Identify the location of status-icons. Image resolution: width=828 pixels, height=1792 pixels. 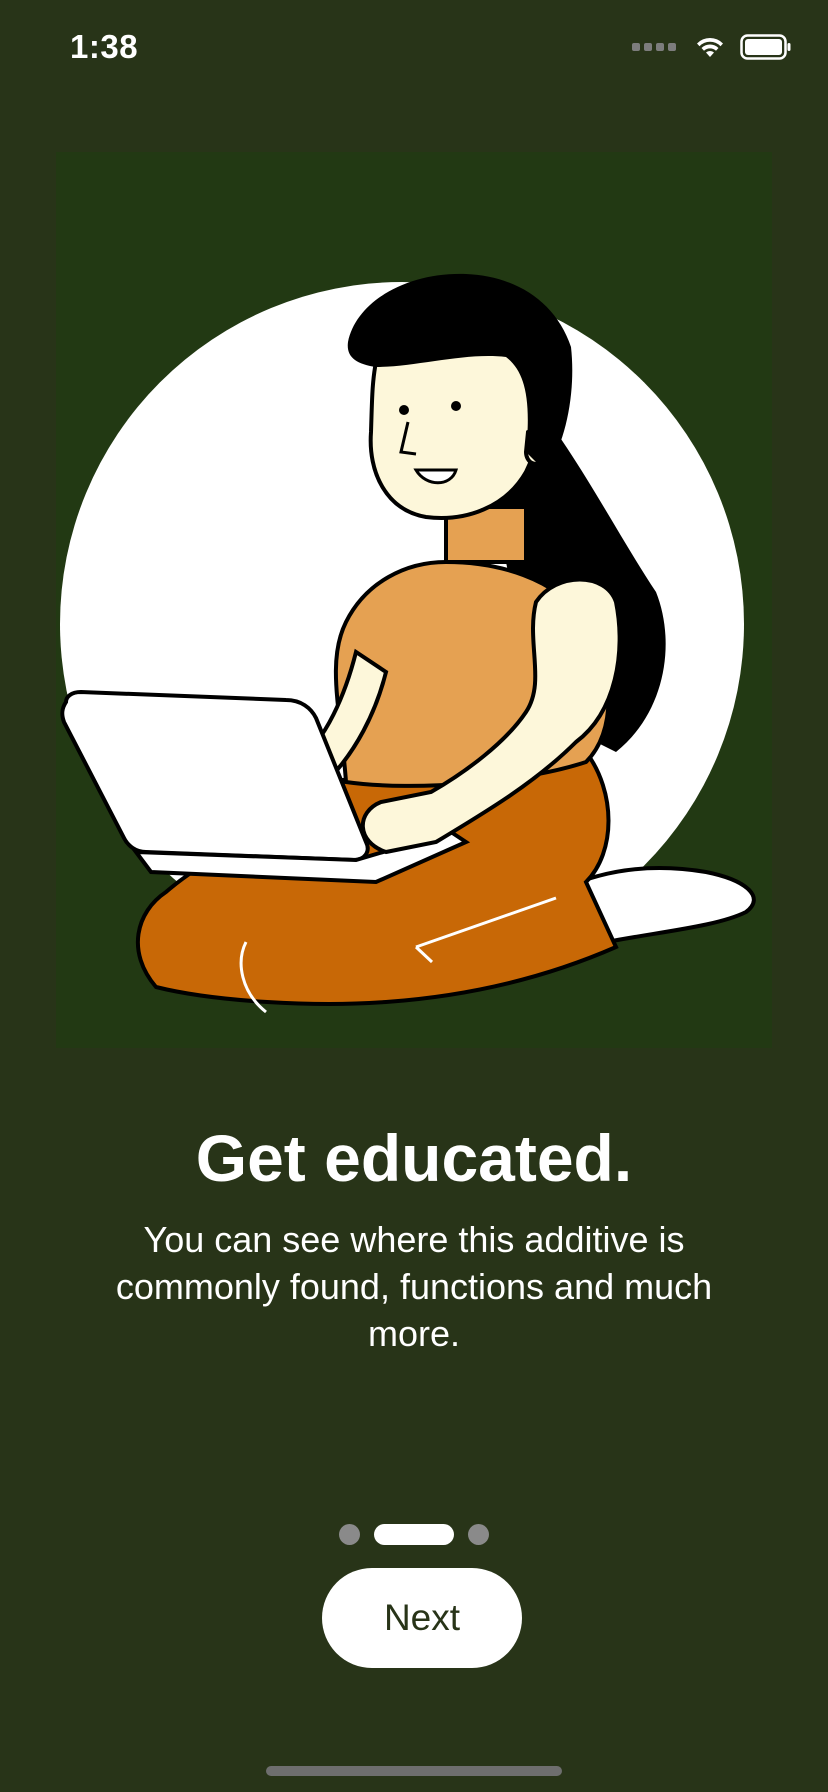
(712, 47).